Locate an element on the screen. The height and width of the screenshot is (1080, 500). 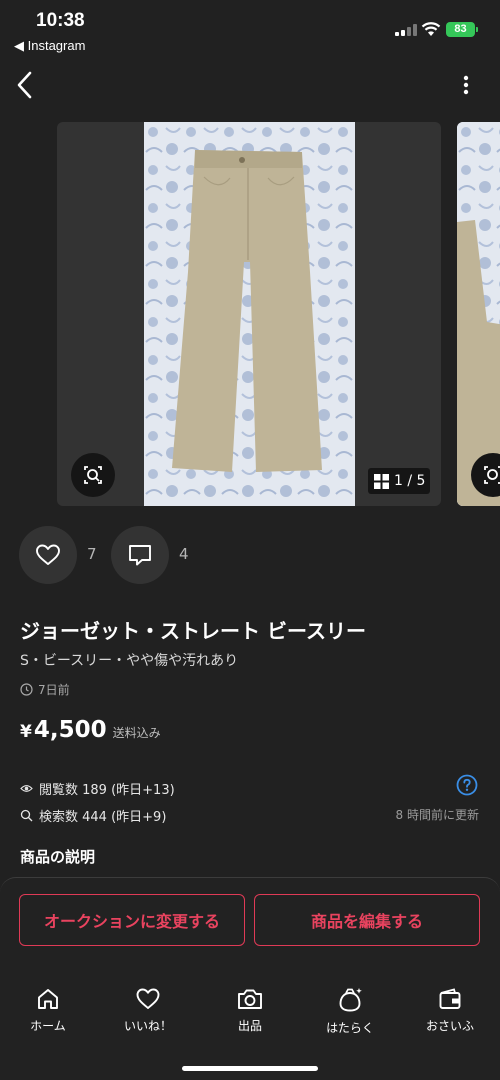
tab-work-label: はたらく is located at coordinates (350, 1028).